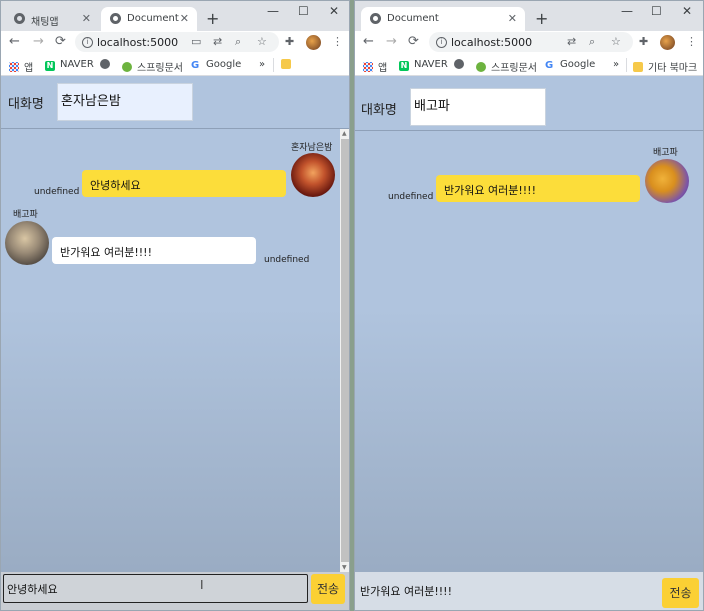  I want to click on folder-icon, so click(286, 64).